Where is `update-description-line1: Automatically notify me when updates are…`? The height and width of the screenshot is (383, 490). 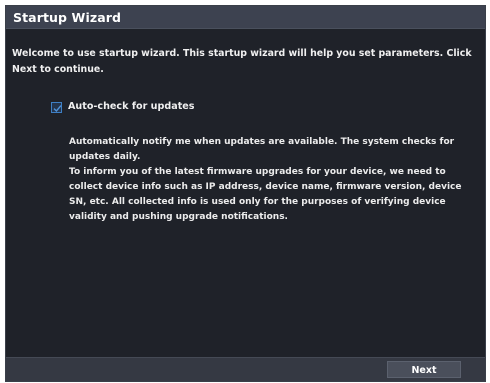 update-description-line1: Automatically notify me when updates are… is located at coordinates (262, 149).